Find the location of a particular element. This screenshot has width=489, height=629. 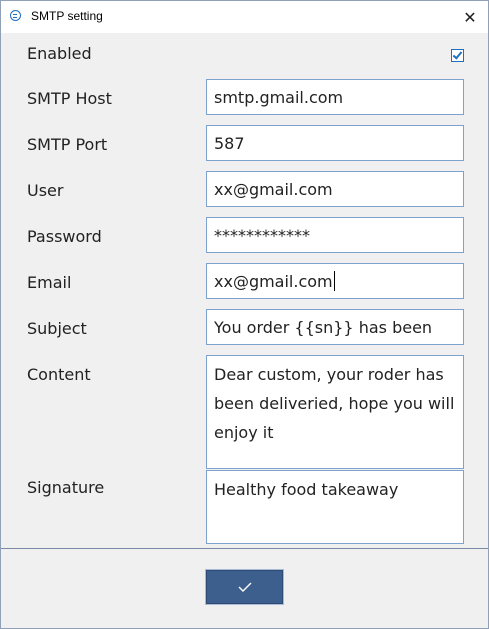

password-label: Password is located at coordinates (64, 236).